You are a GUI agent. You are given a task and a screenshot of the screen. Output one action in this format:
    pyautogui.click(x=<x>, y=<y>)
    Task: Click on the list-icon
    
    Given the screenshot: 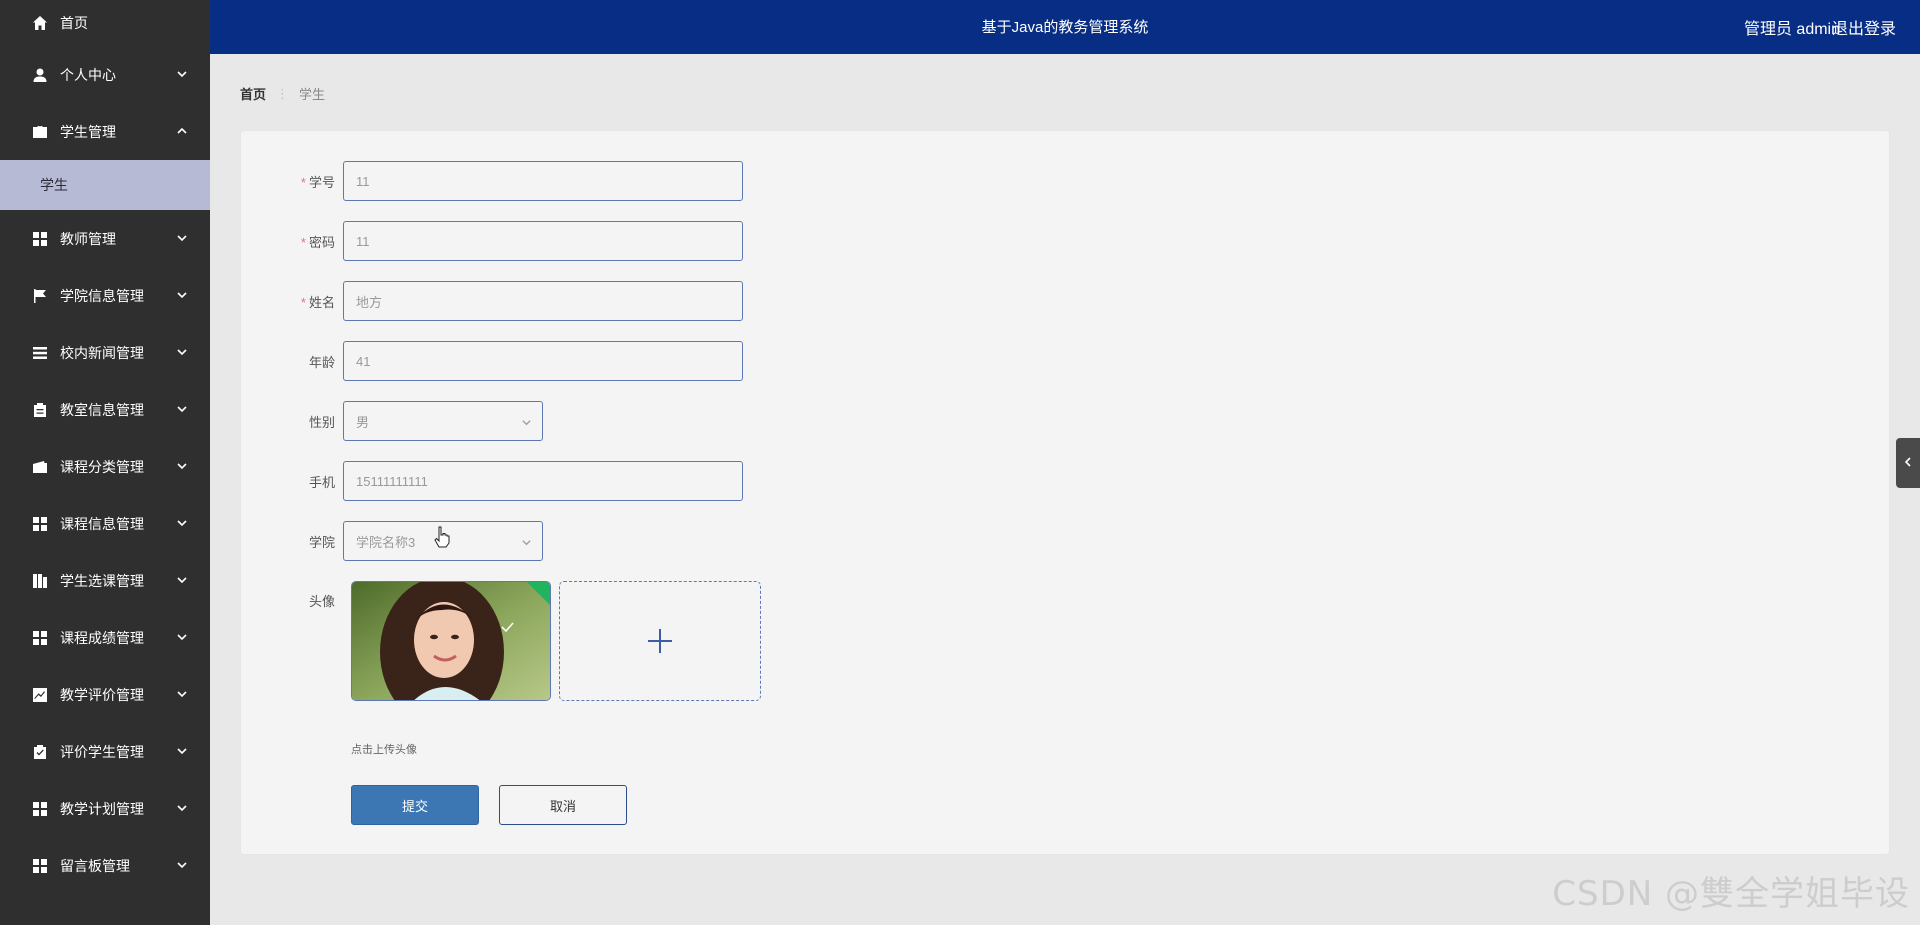 What is the action you would take?
    pyautogui.click(x=40, y=353)
    